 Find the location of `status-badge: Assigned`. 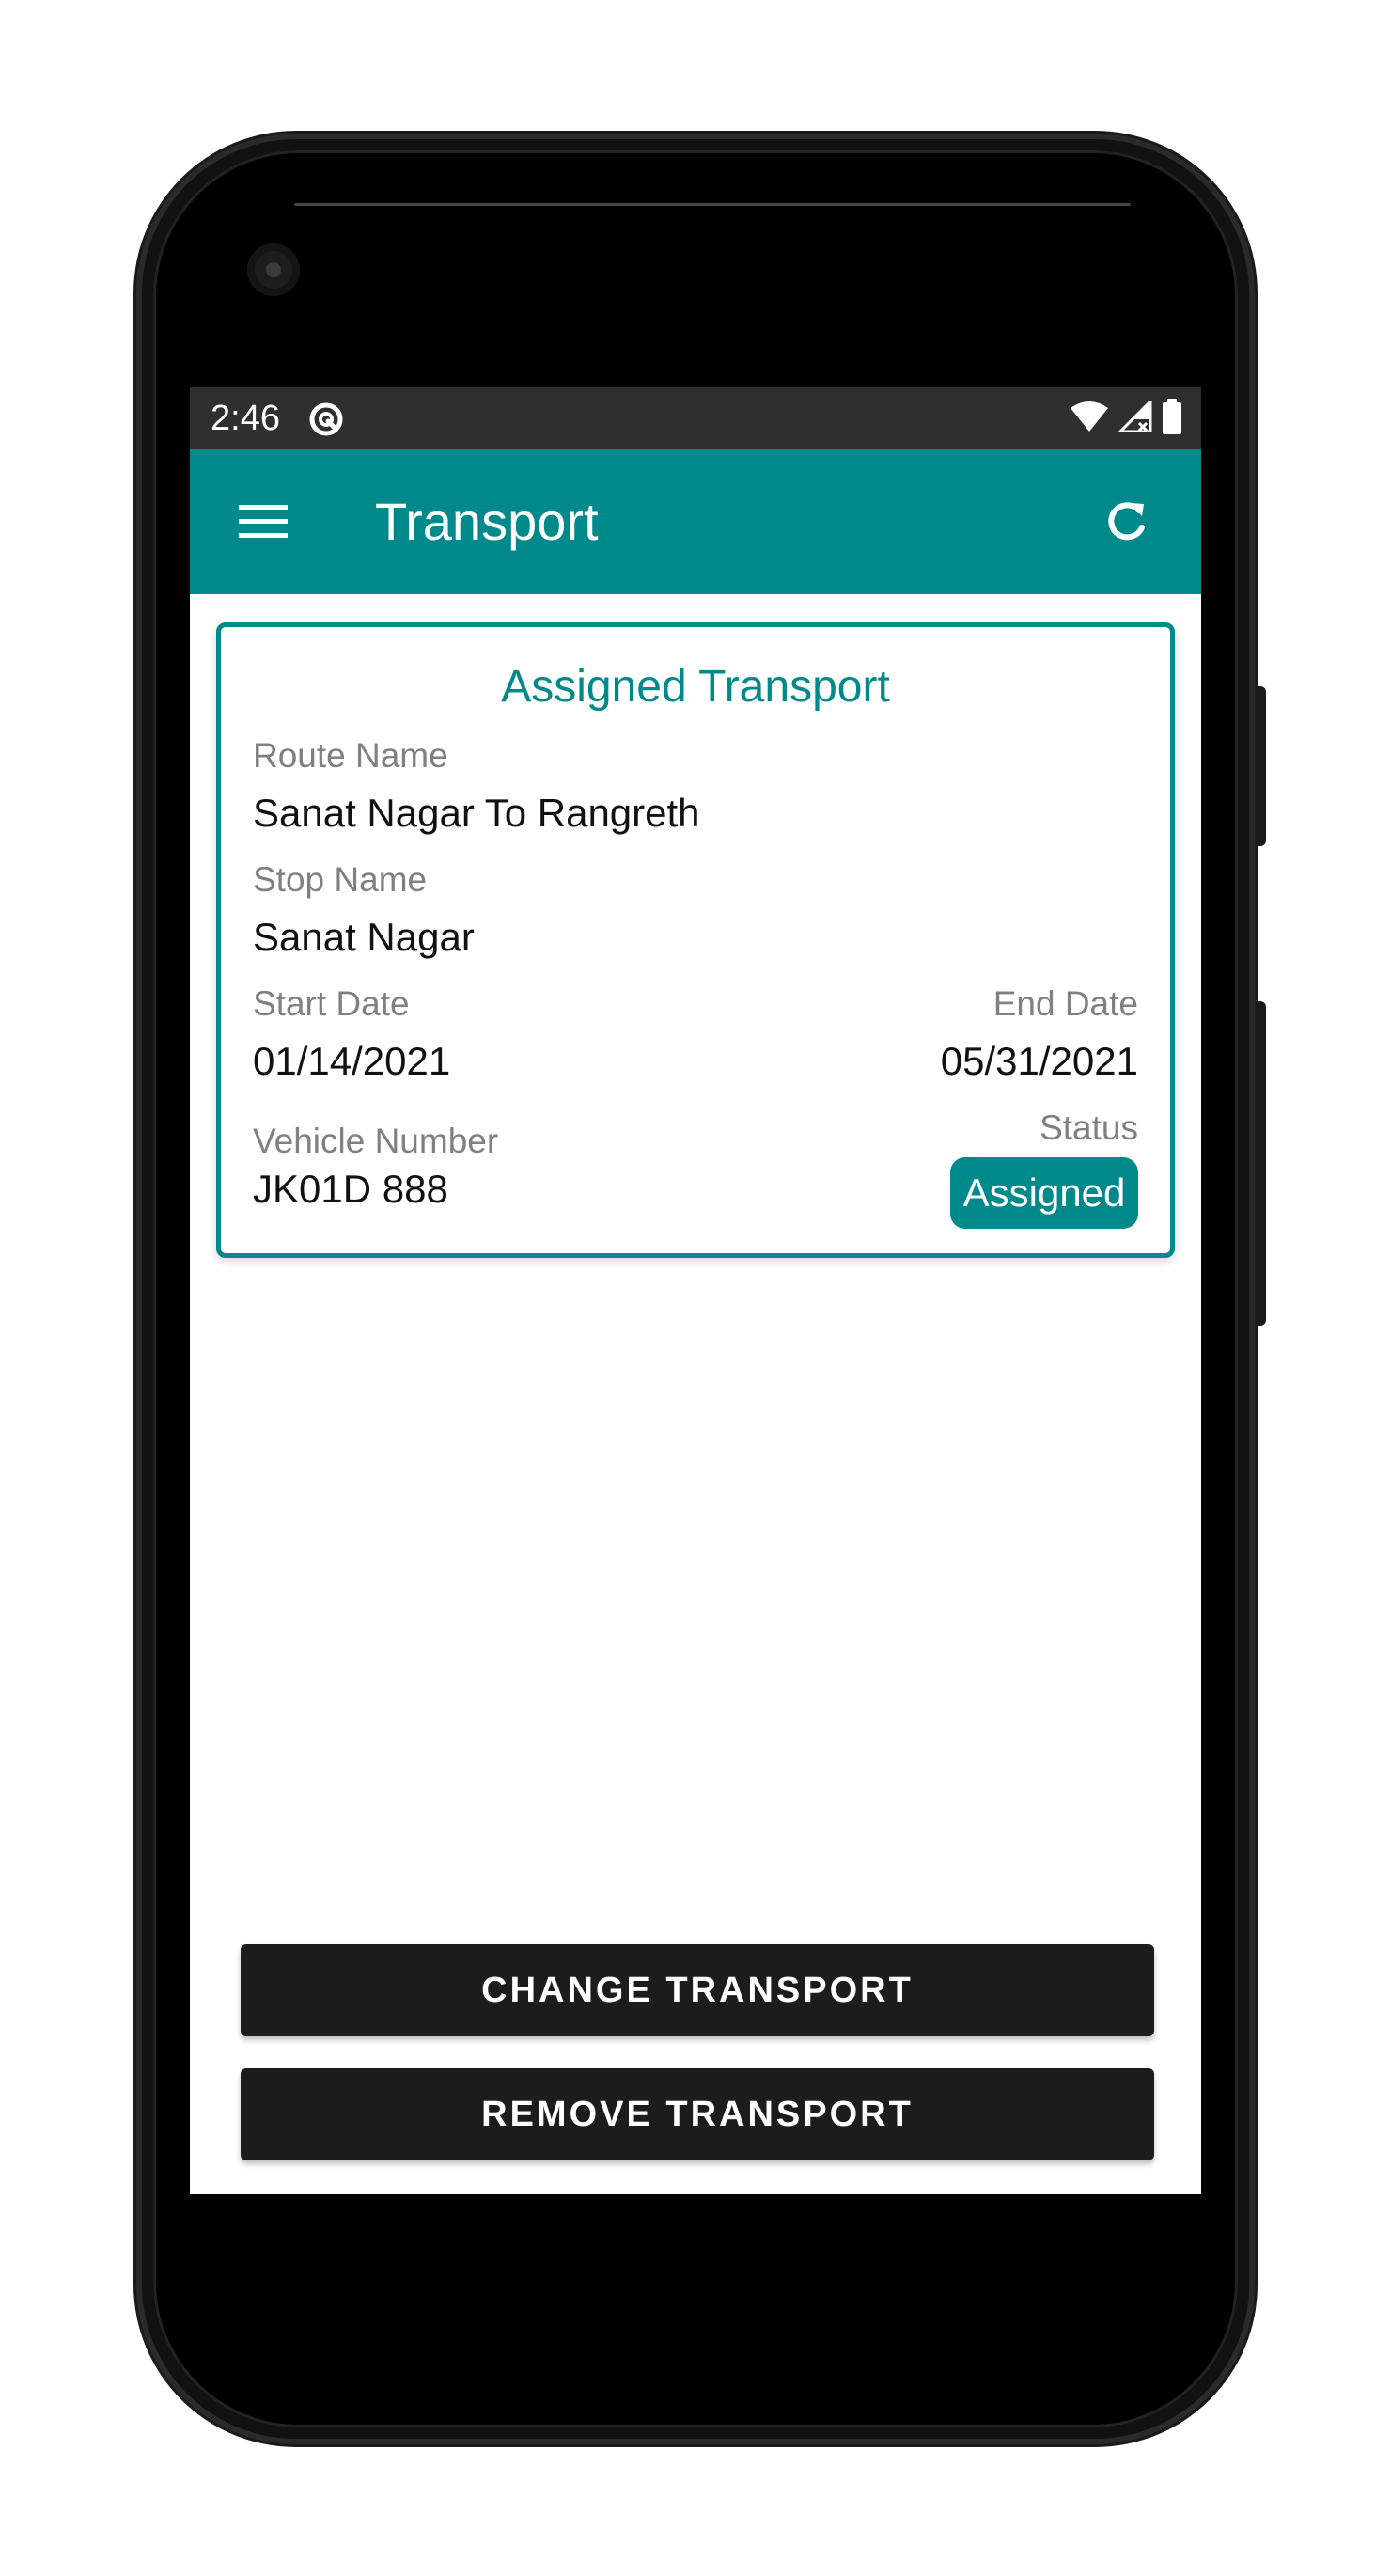

status-badge: Assigned is located at coordinates (1044, 1193).